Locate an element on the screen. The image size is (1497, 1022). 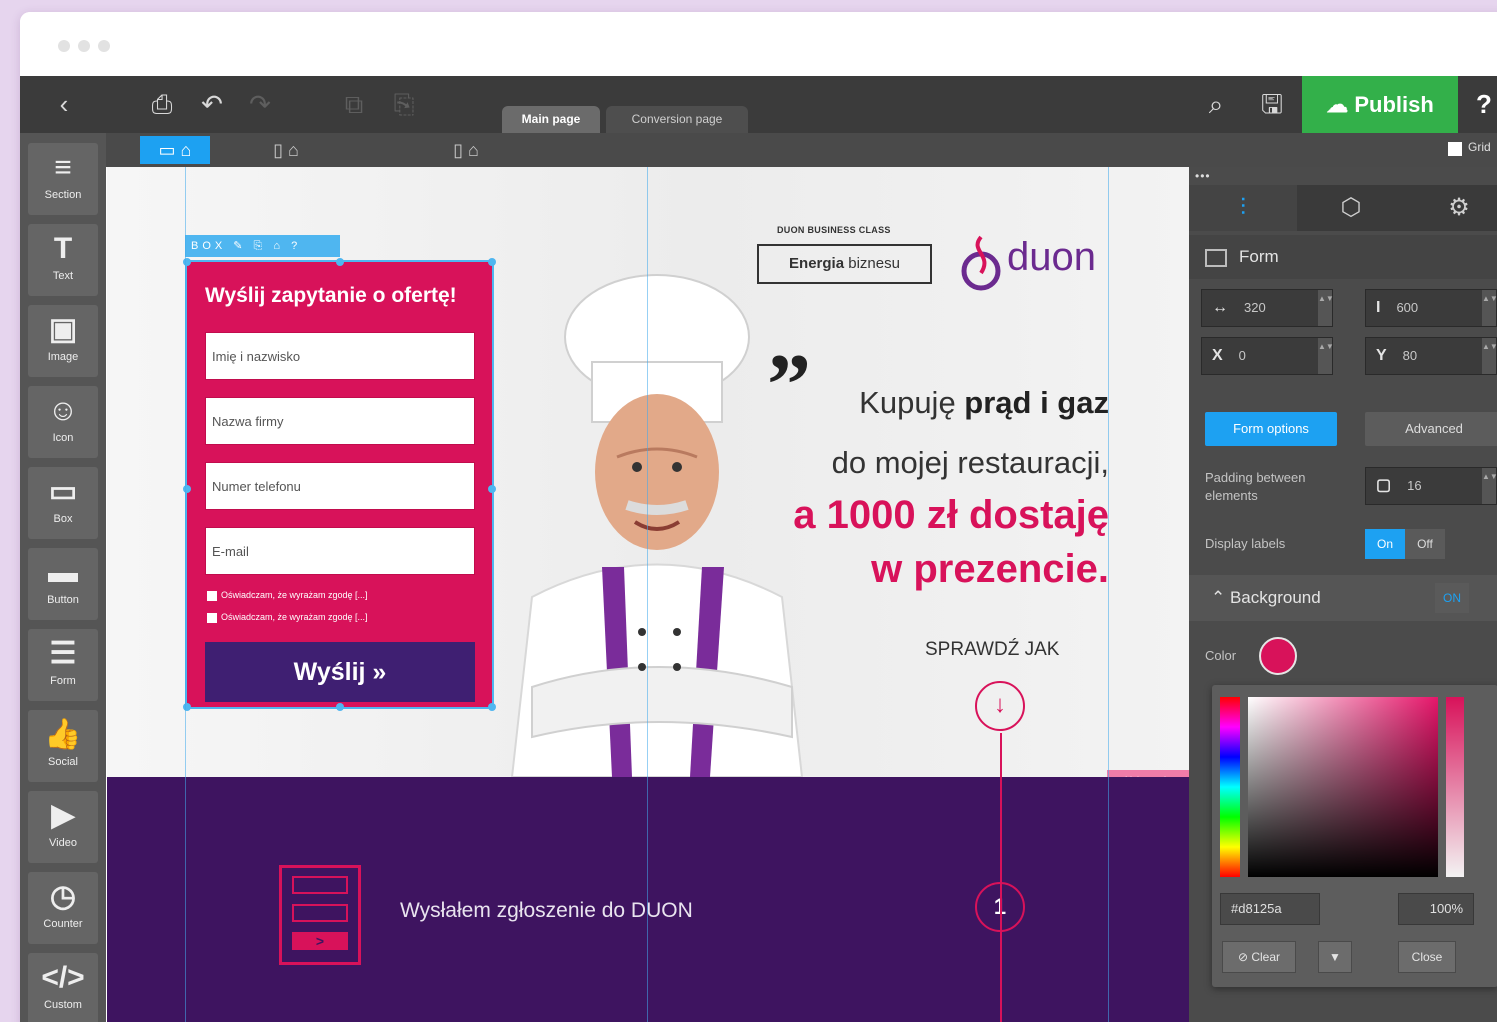
thumbs-up-icon: 👍 is located at coordinates (63, 734).